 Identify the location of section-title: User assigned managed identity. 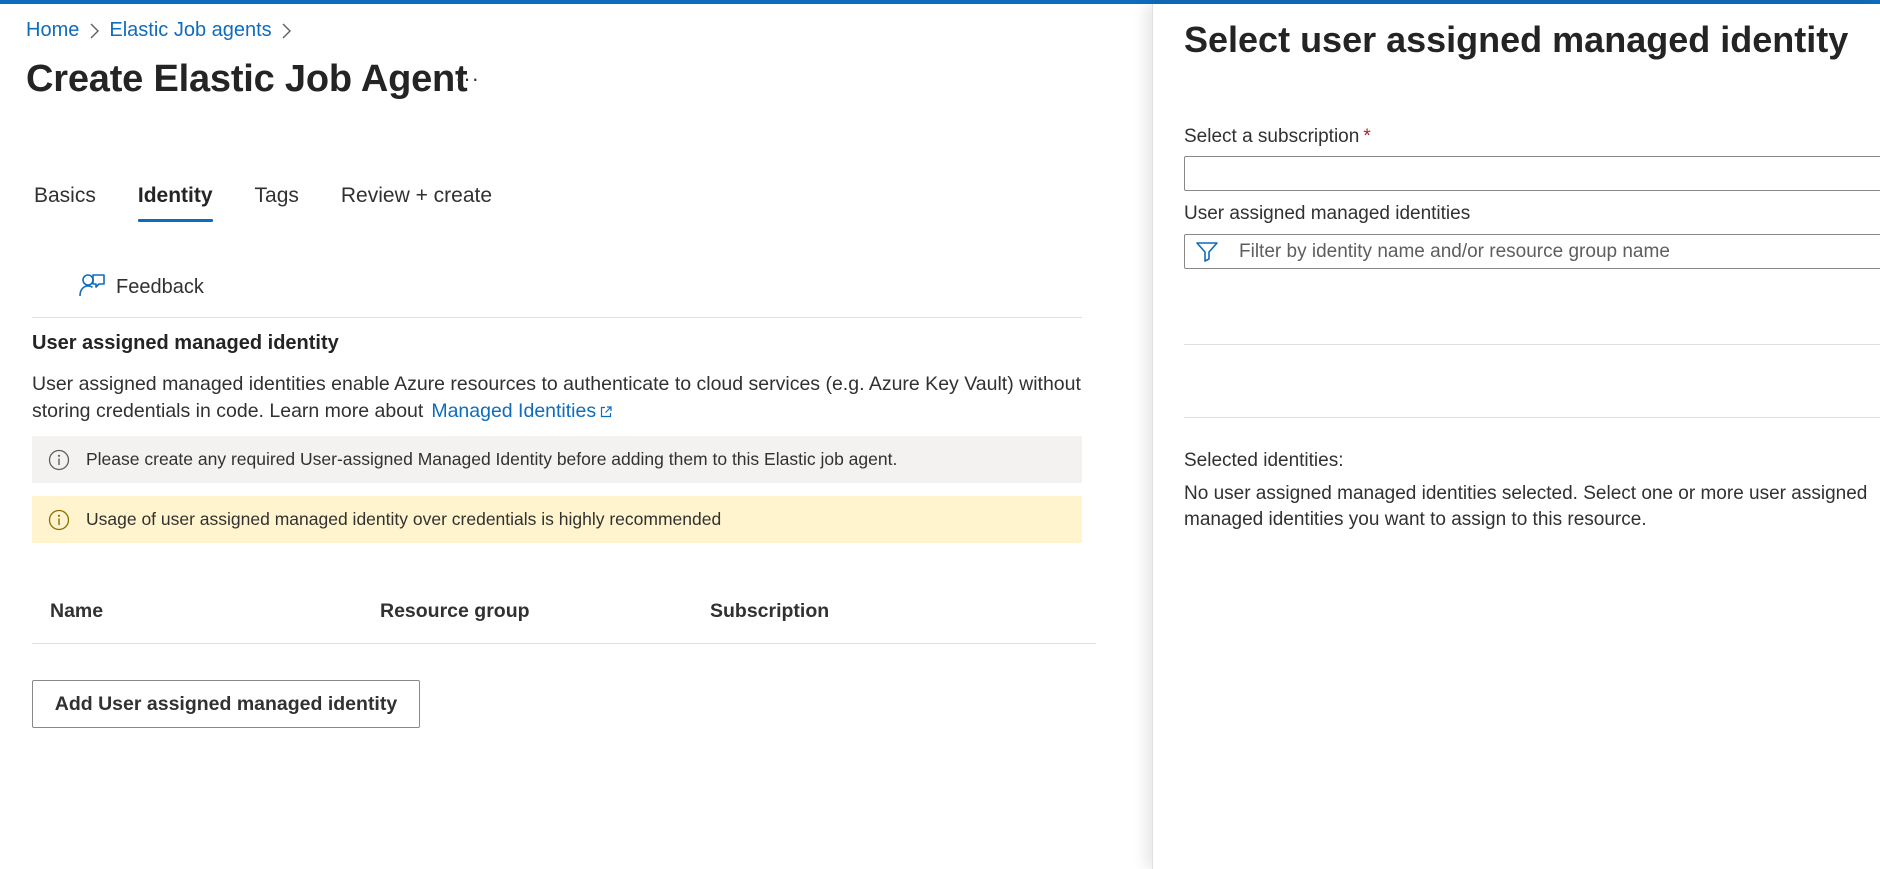
(185, 343).